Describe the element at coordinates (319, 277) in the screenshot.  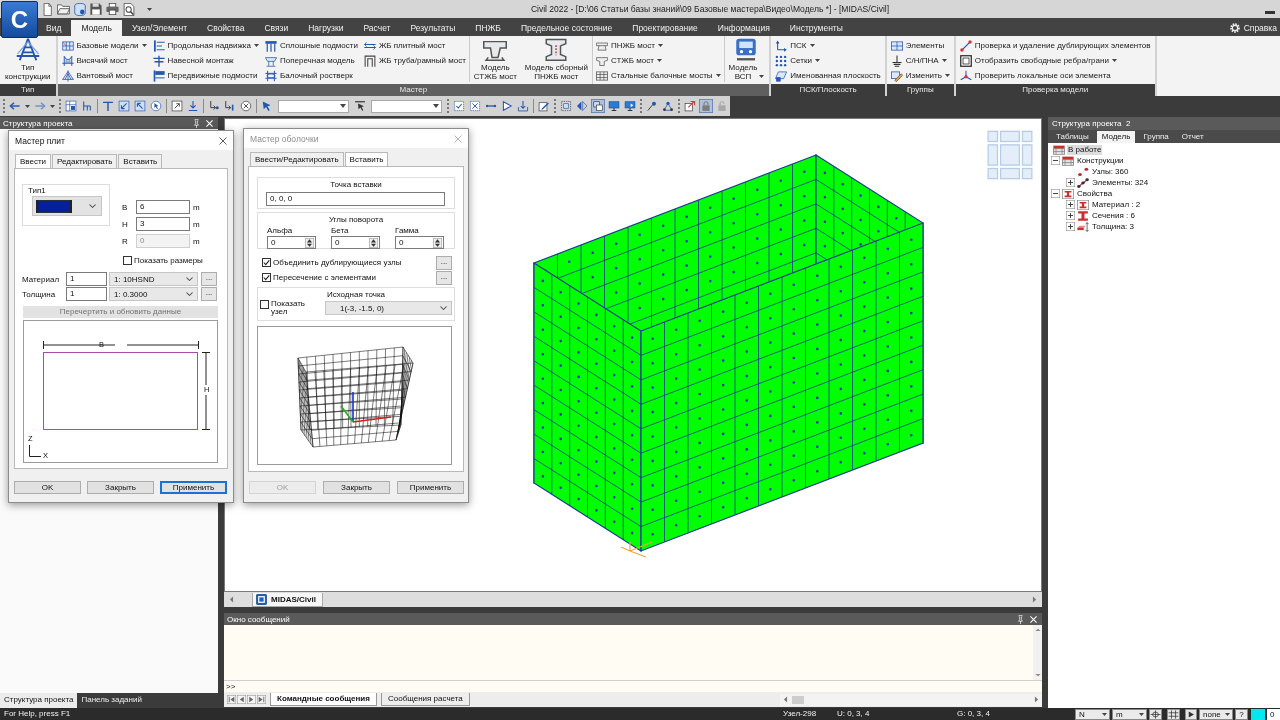
I see `option-checkbox: Пересечение с элементами` at that location.